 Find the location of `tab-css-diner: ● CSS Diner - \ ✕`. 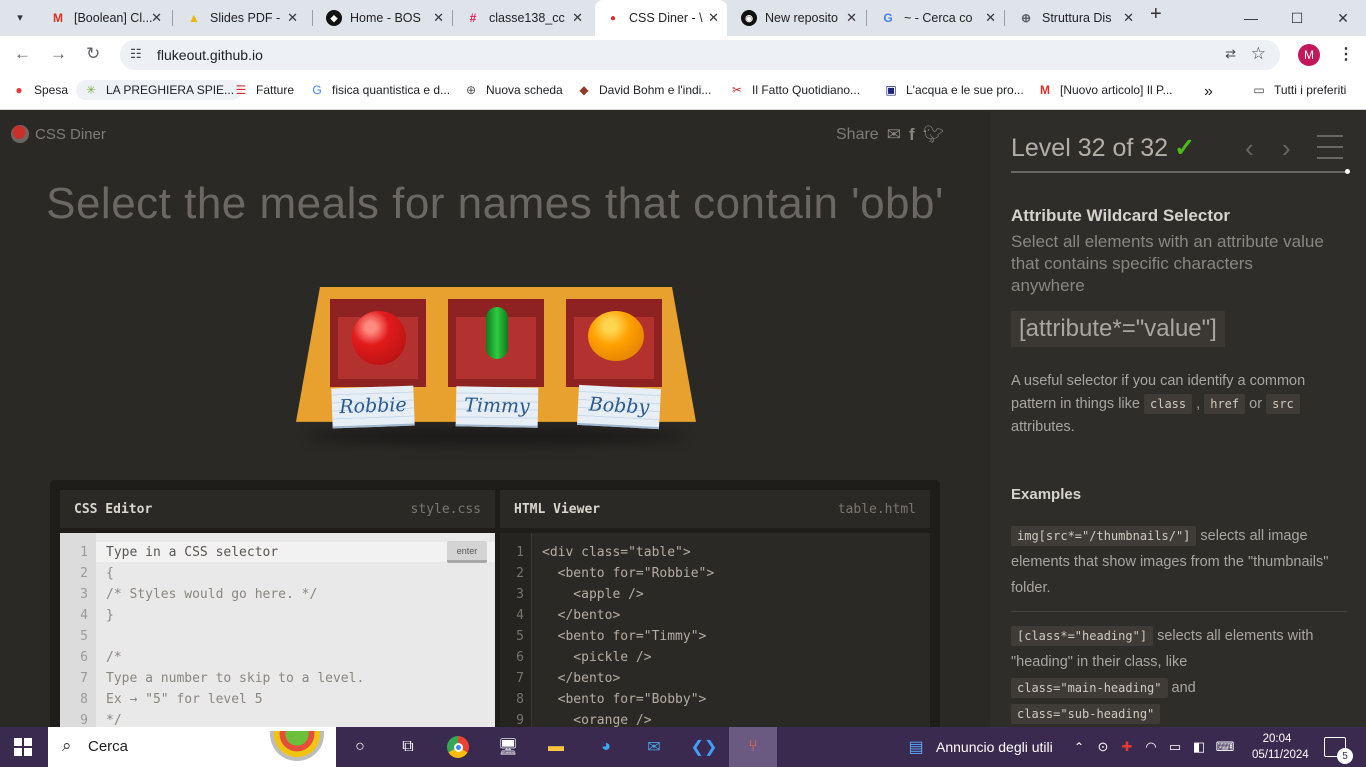

tab-css-diner: ● CSS Diner - \ ✕ is located at coordinates (661, 18).